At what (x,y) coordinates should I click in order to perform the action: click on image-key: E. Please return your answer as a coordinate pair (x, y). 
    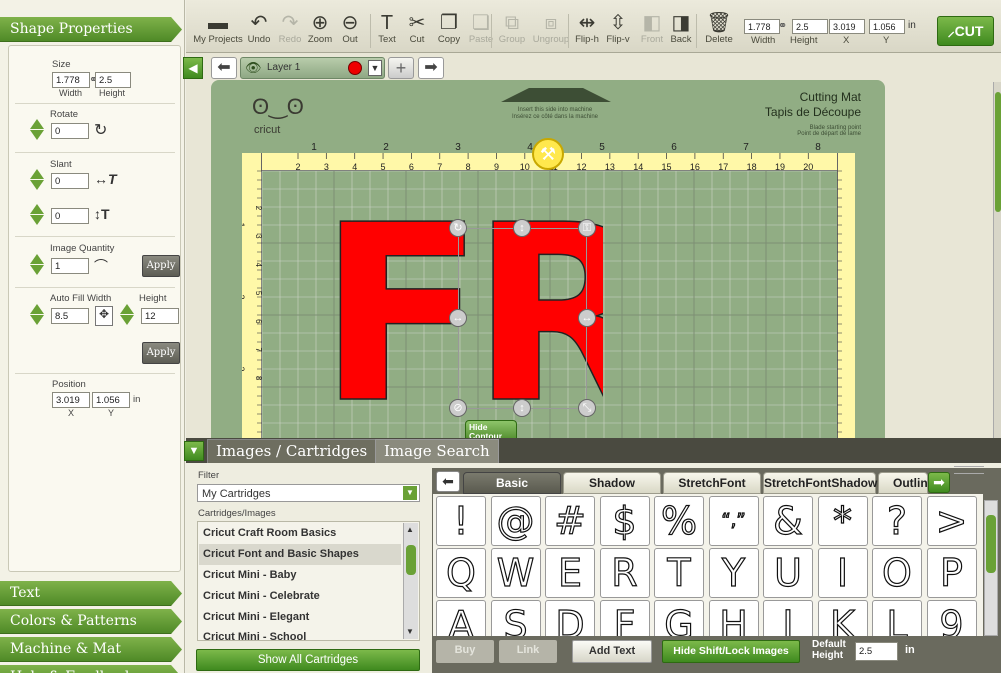
    Looking at the image, I should click on (570, 573).